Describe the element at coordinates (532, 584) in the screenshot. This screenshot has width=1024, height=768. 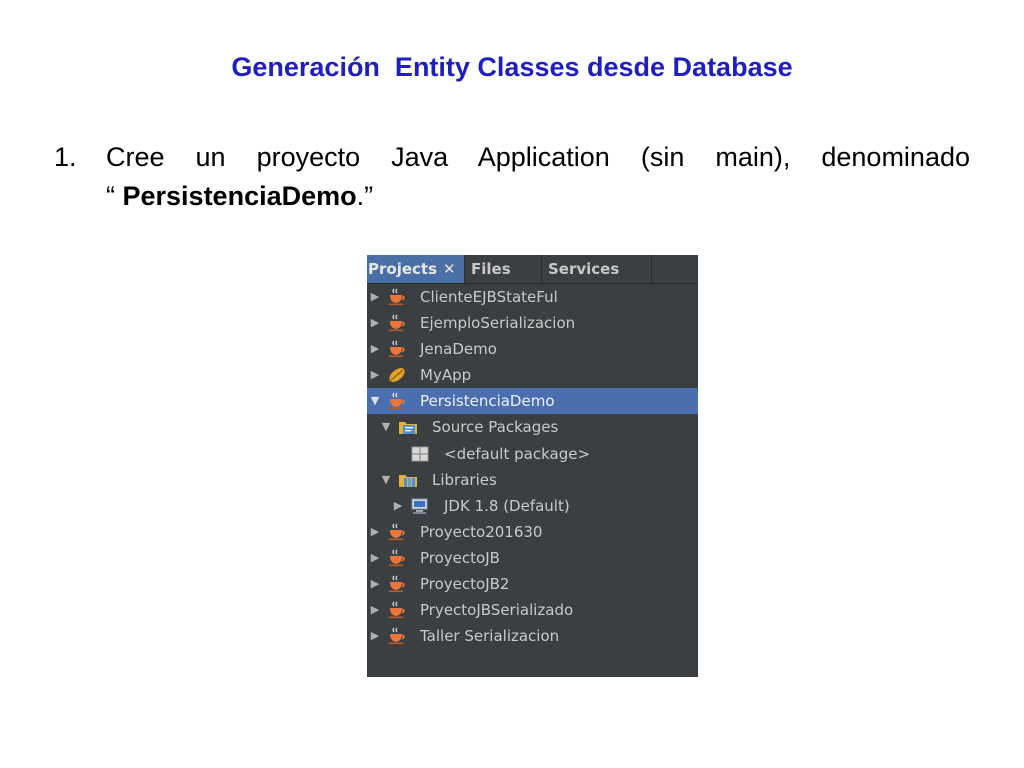
I see `tree-item-proyectojb2: ▶ ProyectoJB2` at that location.